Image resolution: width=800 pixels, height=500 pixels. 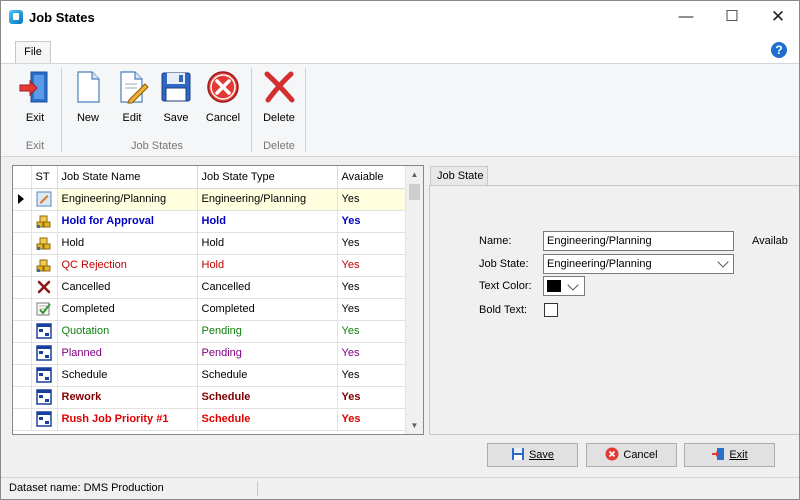 I want to click on job-state-tab: Job State, so click(x=459, y=176).